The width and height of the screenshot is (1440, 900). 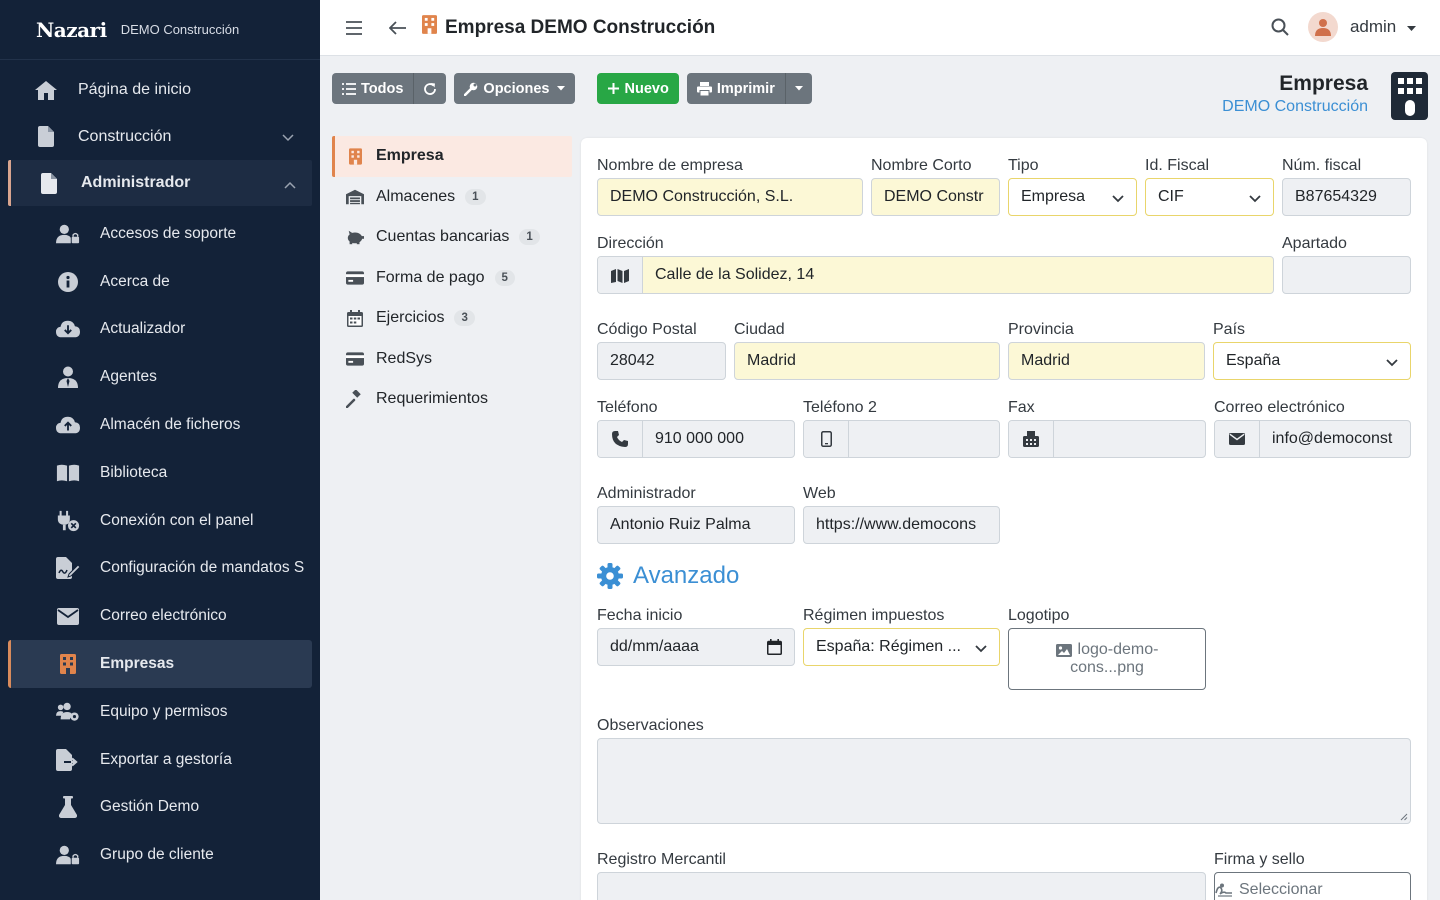 What do you see at coordinates (1346, 197) in the screenshot?
I see `num-fiscal-input: B87654329` at bounding box center [1346, 197].